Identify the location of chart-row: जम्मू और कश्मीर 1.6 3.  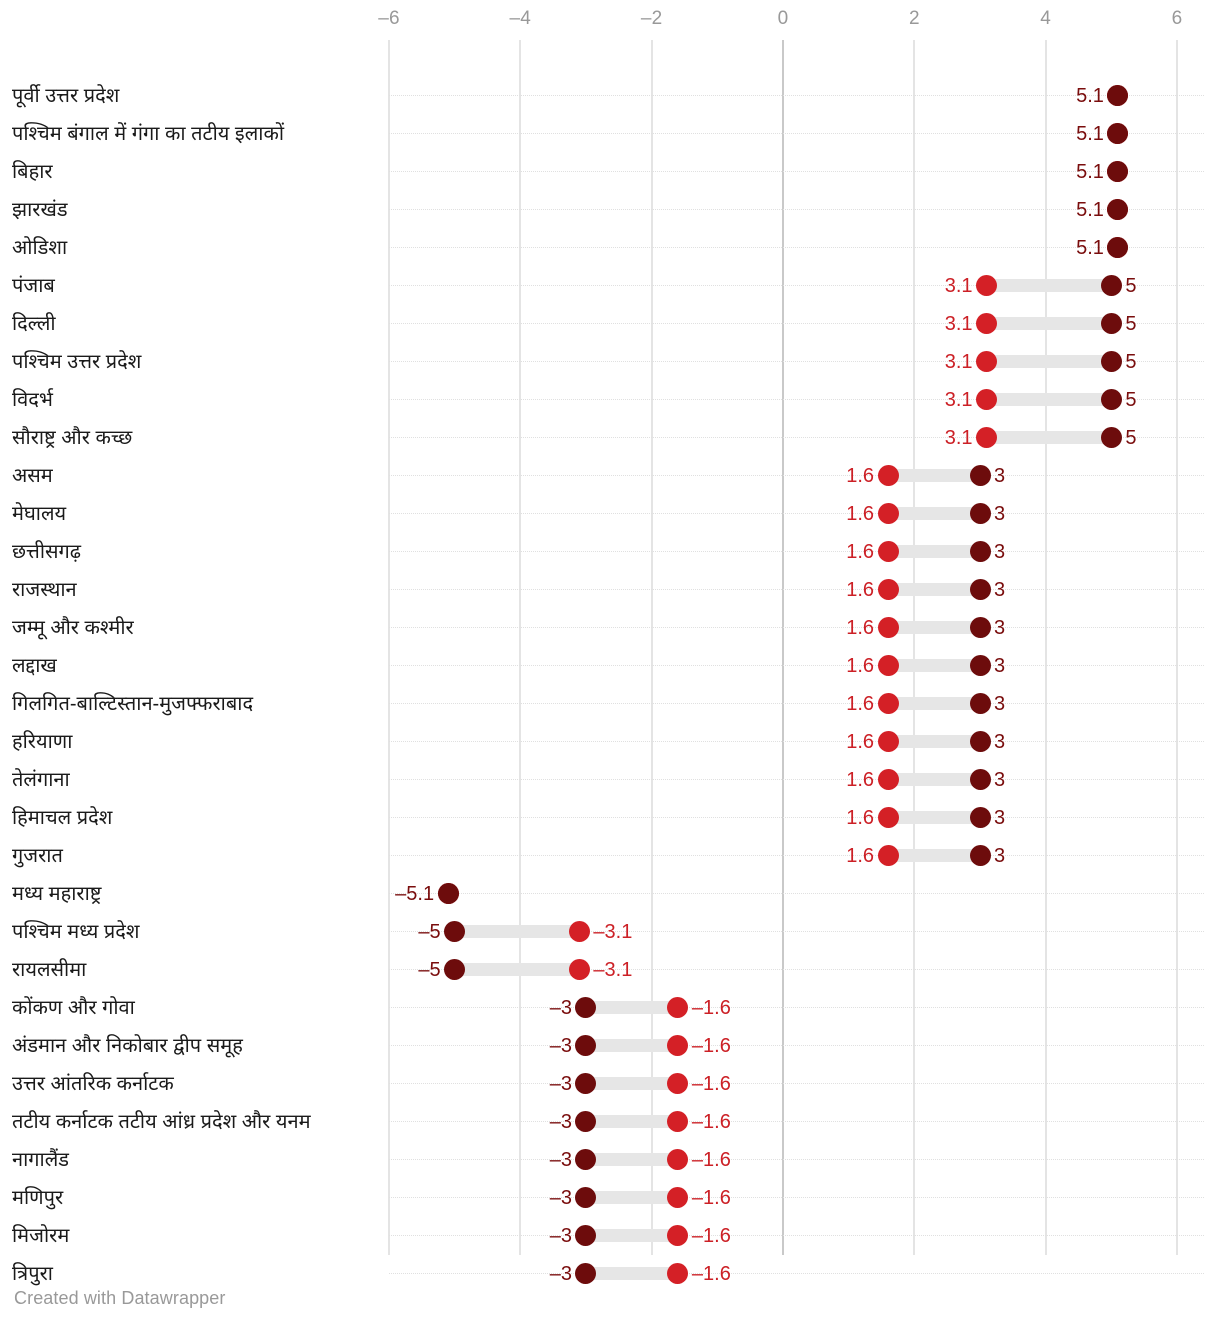
(610, 628).